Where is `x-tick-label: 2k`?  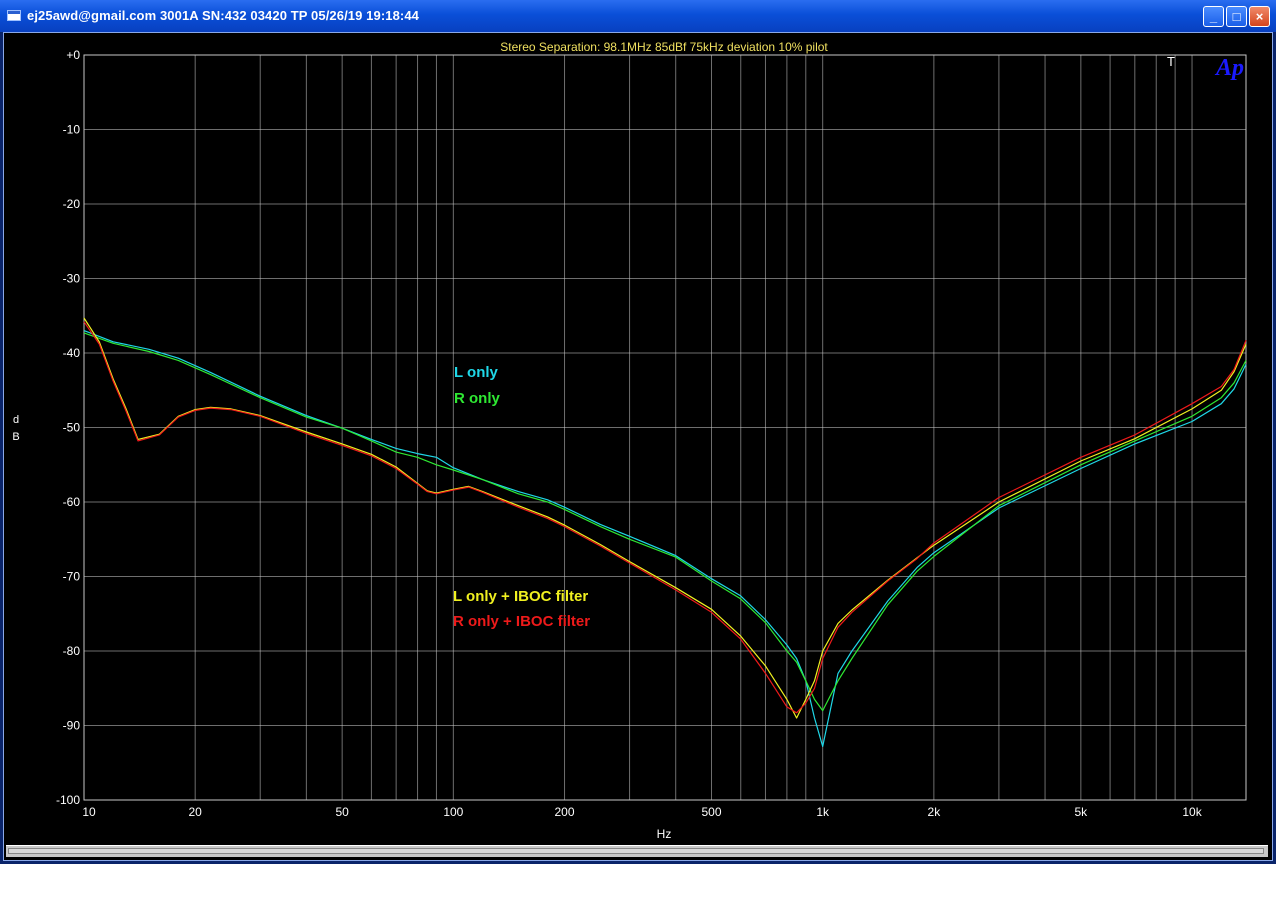 x-tick-label: 2k is located at coordinates (935, 812).